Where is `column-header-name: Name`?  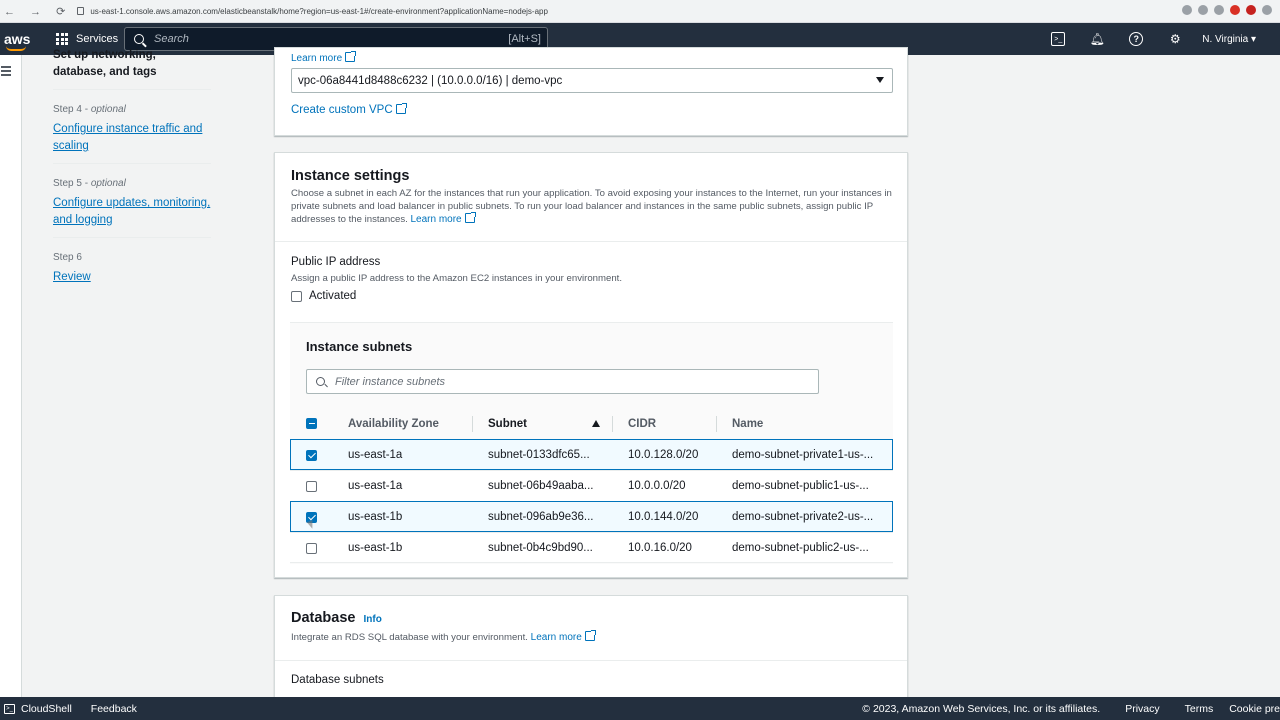 column-header-name: Name is located at coordinates (747, 423).